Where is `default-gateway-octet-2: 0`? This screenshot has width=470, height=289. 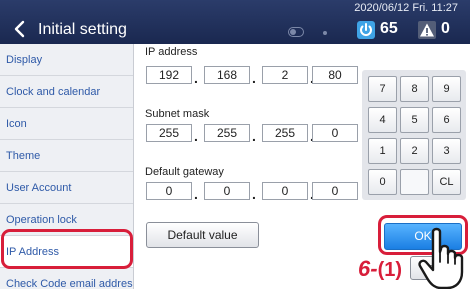
default-gateway-octet-2: 0 is located at coordinates (227, 191).